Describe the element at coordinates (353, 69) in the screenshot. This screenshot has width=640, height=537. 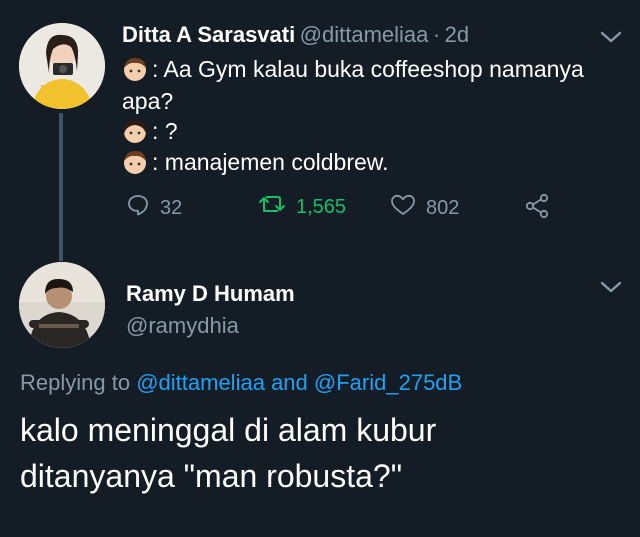
I see `tweet-line-1: : Aa Gym kalau buka coffeeshop namanya` at that location.